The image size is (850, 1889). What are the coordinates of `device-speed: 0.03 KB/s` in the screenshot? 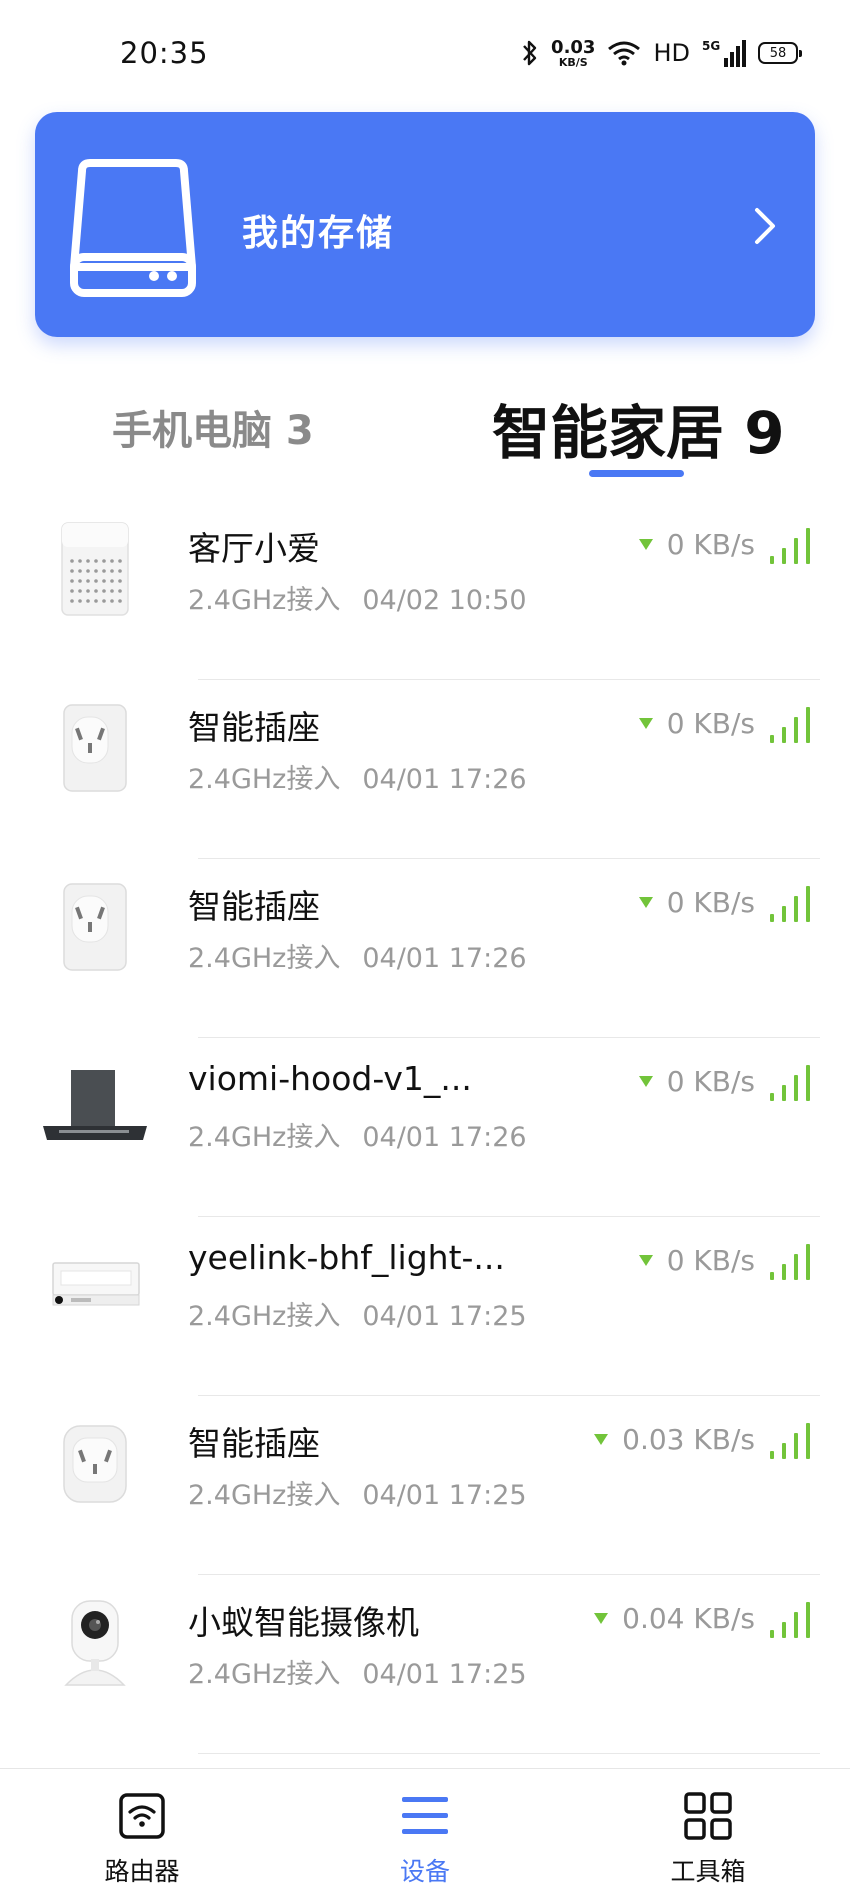 It's located at (674, 1439).